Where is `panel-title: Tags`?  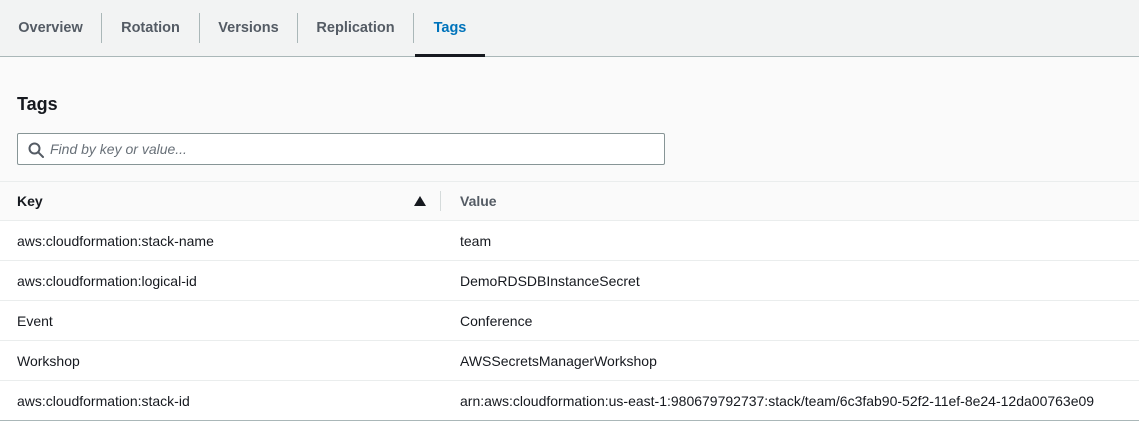
panel-title: Tags is located at coordinates (37, 104).